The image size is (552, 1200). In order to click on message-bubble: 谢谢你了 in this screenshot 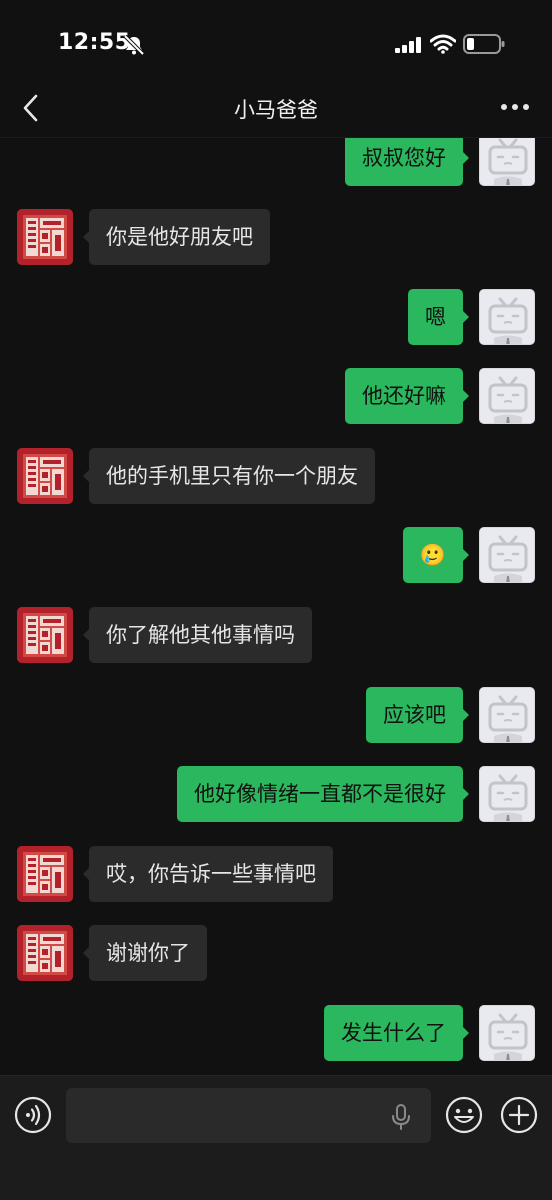, I will do `click(145, 953)`.